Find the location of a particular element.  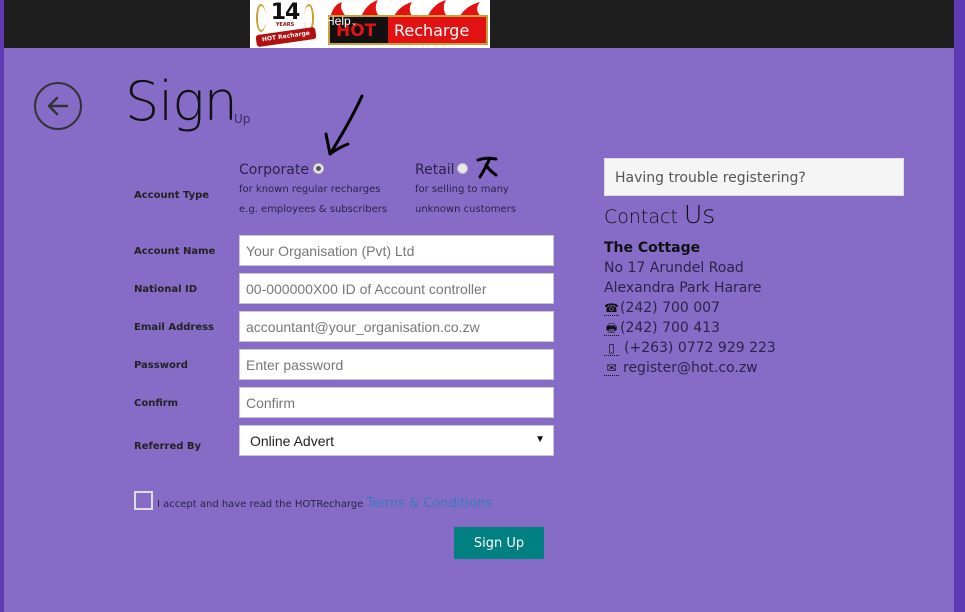

retail-desc-line2: unknown customers is located at coordinates (465, 209).